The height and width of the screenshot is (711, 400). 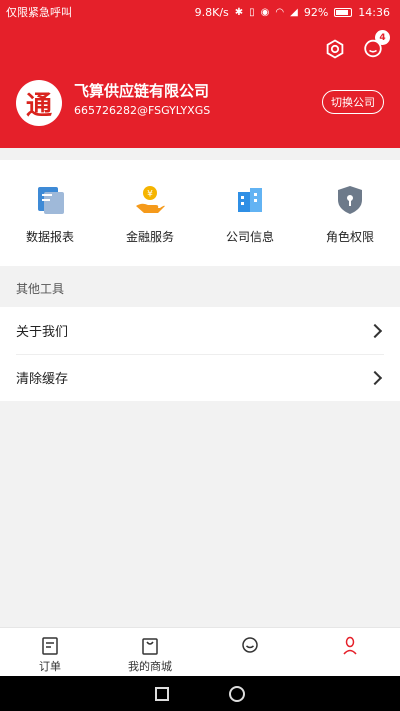 I want to click on messages-button: 4, so click(x=376, y=45).